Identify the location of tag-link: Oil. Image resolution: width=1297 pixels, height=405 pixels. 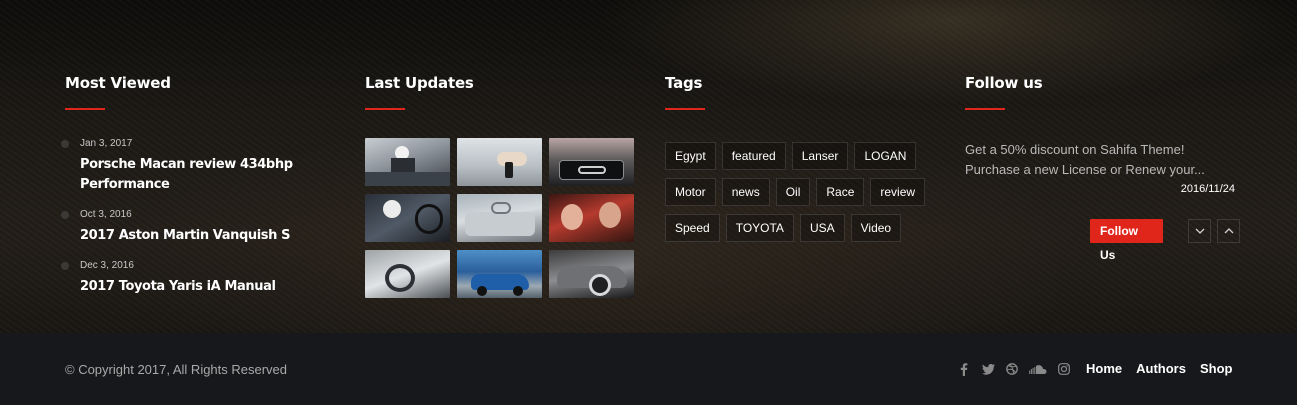
(793, 192).